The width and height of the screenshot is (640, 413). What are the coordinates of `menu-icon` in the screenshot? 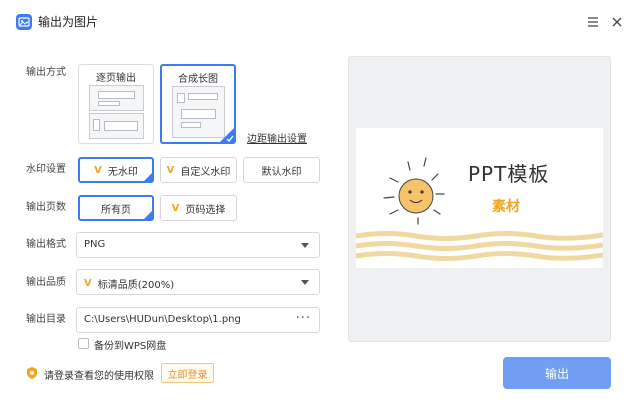 It's located at (593, 22).